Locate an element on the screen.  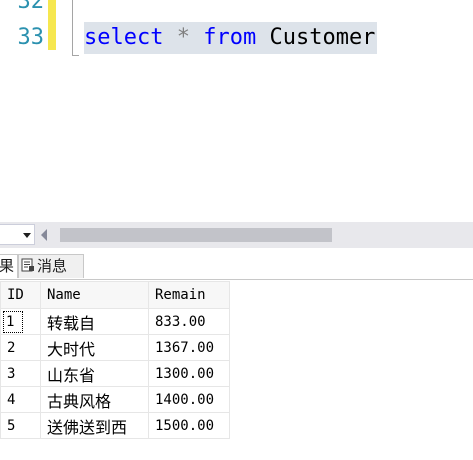
cell-name: 送佛送到西 is located at coordinates (94, 425).